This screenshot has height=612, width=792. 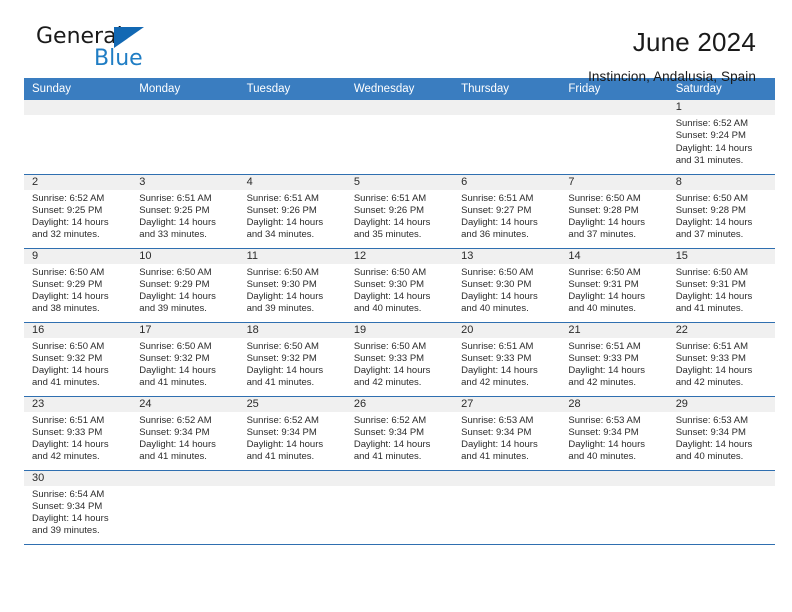 What do you see at coordinates (103, 51) in the screenshot?
I see `brand-logo: General Blue` at bounding box center [103, 51].